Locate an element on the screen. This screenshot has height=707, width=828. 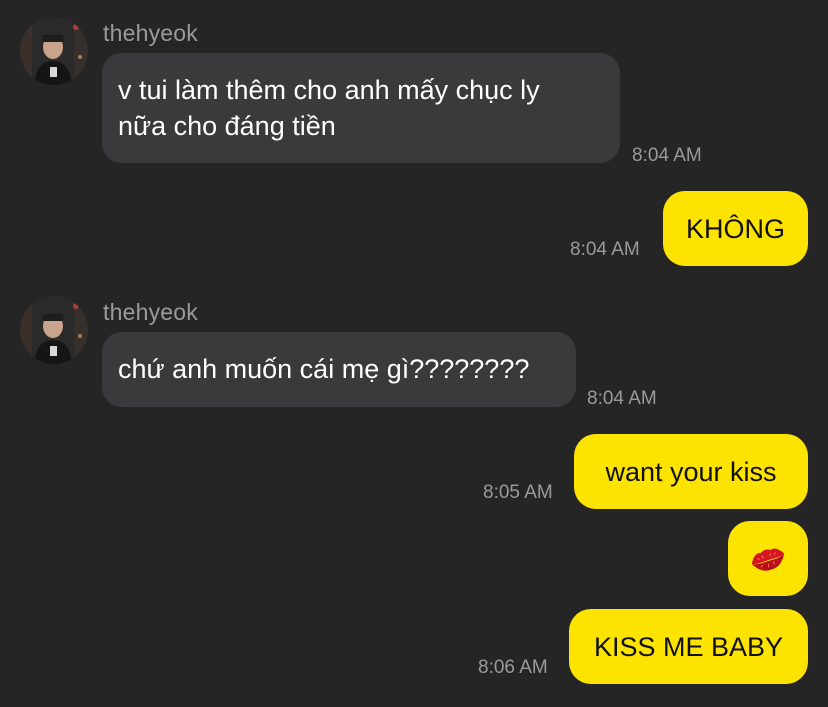
outgoing-message-bubble: KHÔNG is located at coordinates (735, 228).